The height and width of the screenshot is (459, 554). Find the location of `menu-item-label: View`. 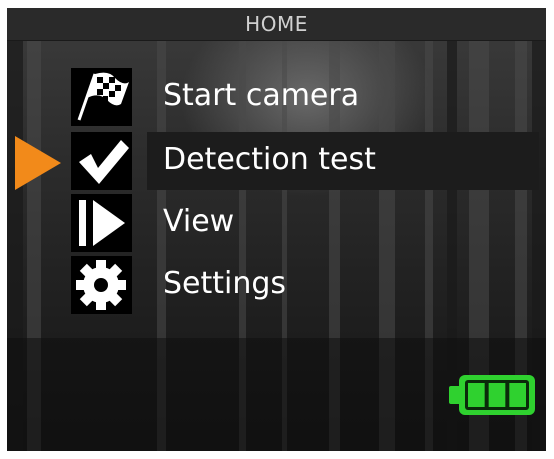

menu-item-label: View is located at coordinates (199, 221).